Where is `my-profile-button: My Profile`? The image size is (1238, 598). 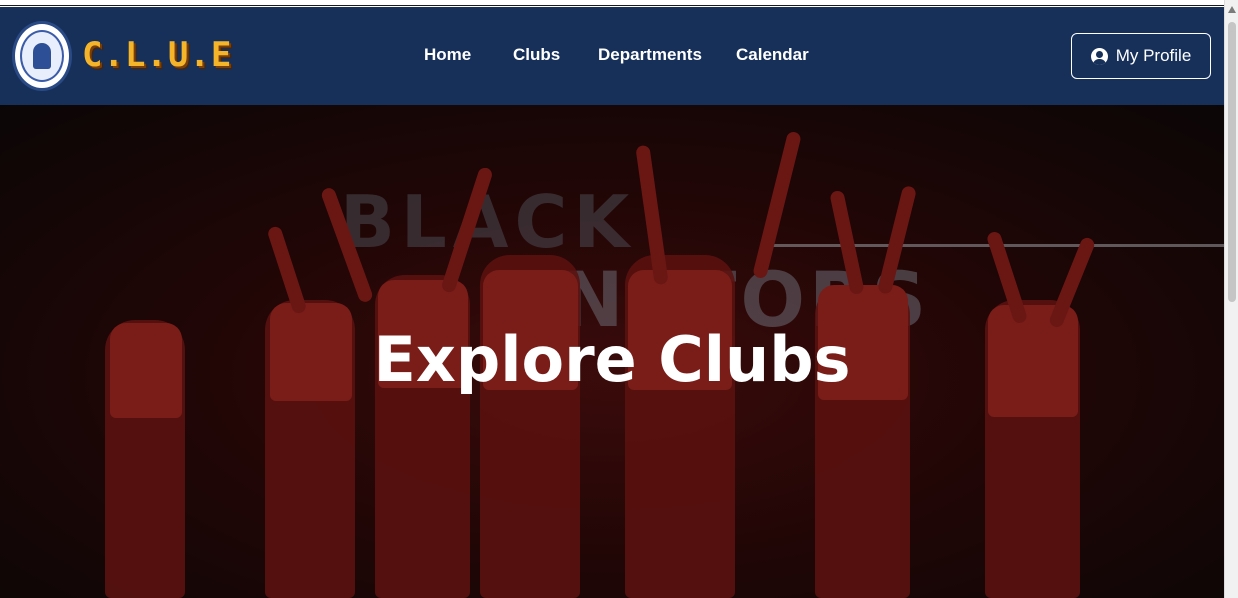 my-profile-button: My Profile is located at coordinates (1141, 56).